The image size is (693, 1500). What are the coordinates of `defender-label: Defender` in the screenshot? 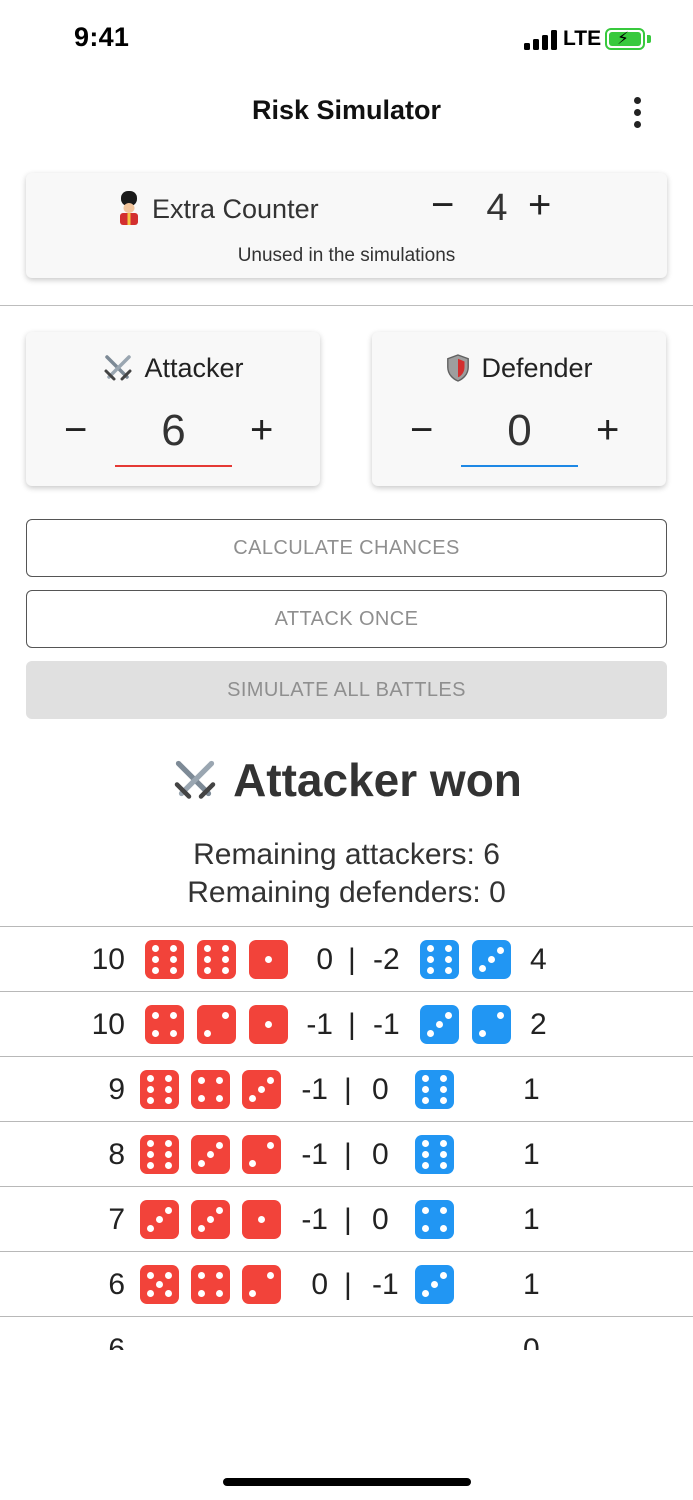 It's located at (537, 367).